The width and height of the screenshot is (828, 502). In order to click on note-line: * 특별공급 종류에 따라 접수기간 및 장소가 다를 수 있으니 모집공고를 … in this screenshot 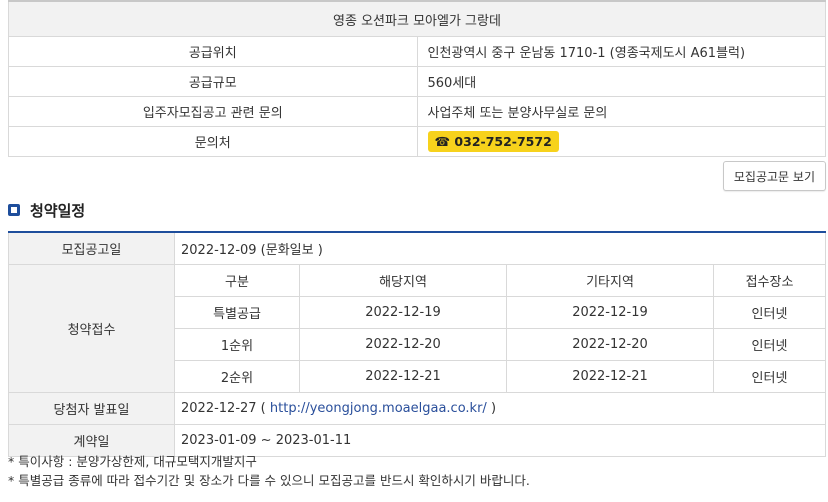, I will do `click(269, 480)`.